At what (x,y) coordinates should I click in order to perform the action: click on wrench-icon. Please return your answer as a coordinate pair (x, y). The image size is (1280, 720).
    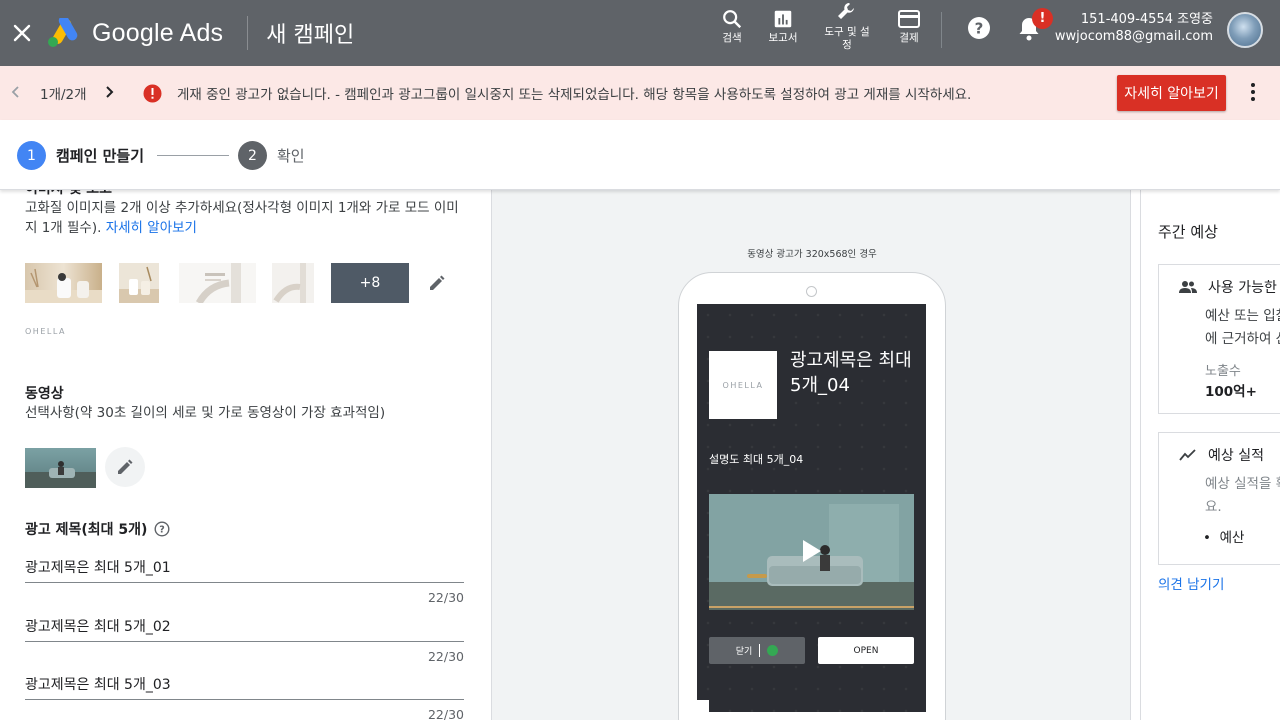
    Looking at the image, I should click on (846, 11).